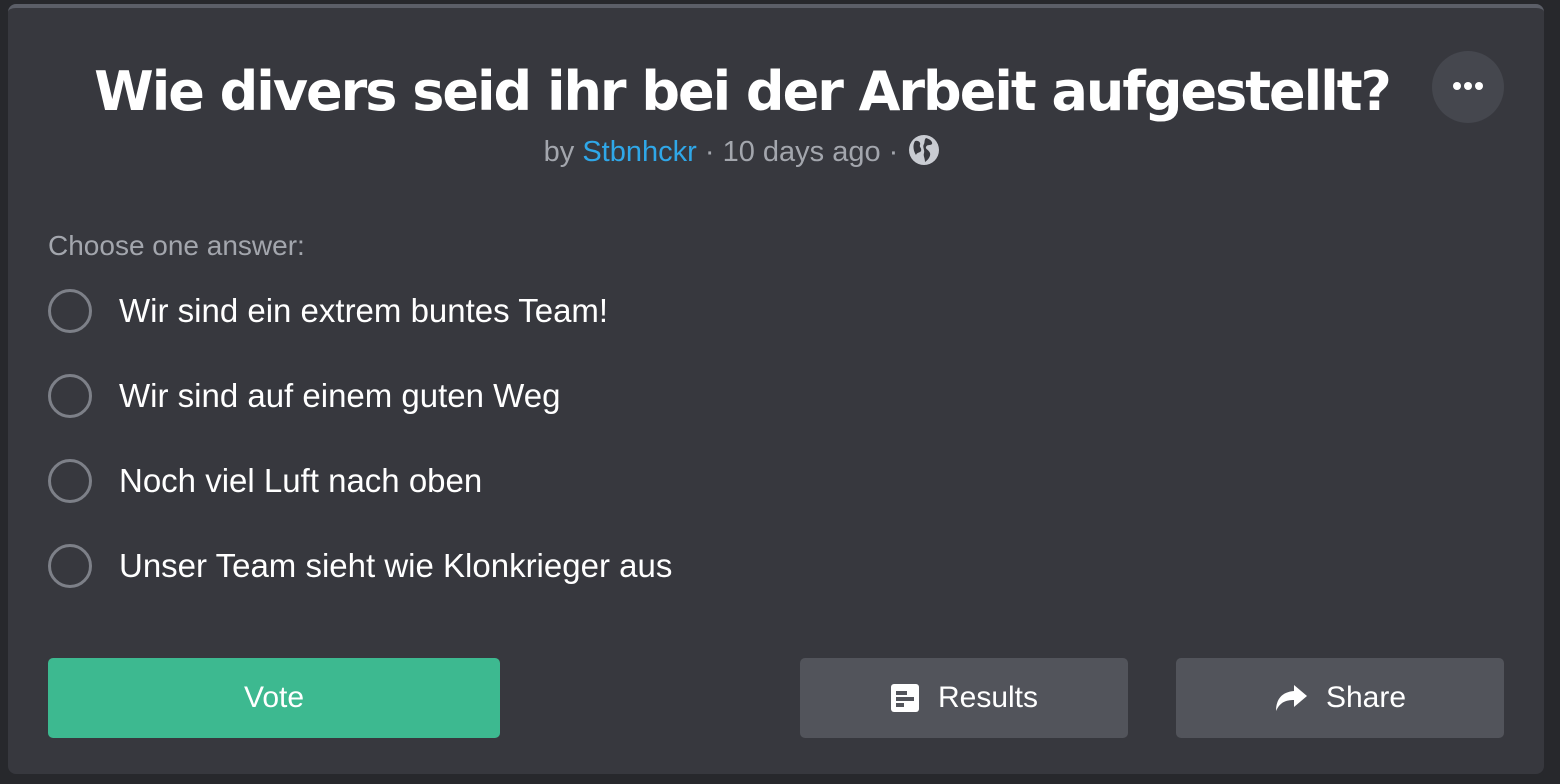 The image size is (1560, 784). What do you see at coordinates (559, 152) in the screenshot?
I see `meta-by: by` at bounding box center [559, 152].